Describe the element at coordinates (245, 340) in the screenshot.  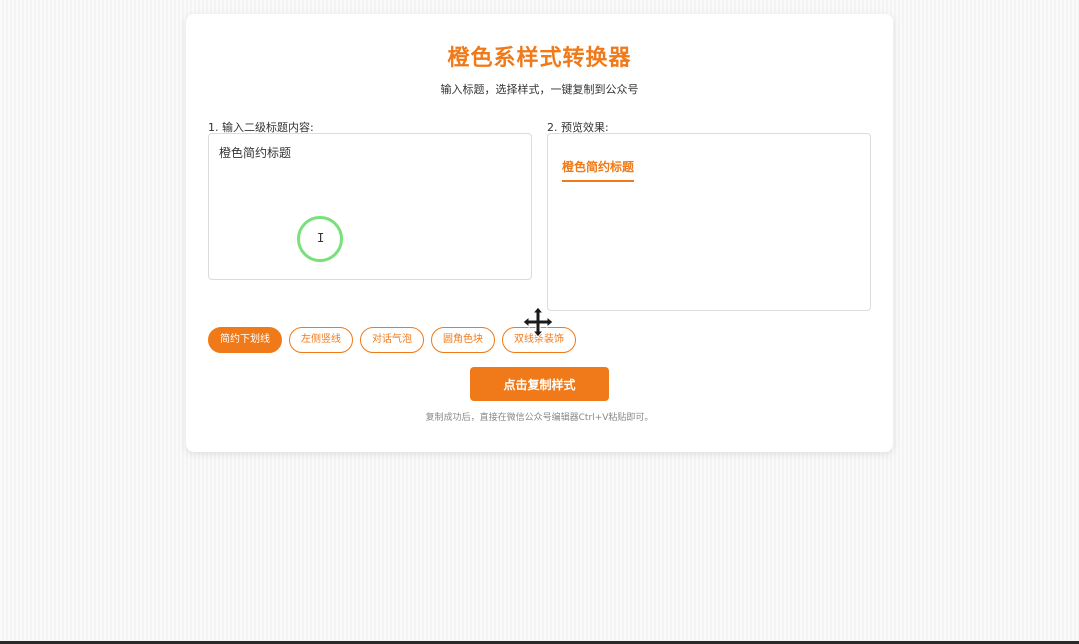
I see `style-option-underline: 简约下划线` at that location.